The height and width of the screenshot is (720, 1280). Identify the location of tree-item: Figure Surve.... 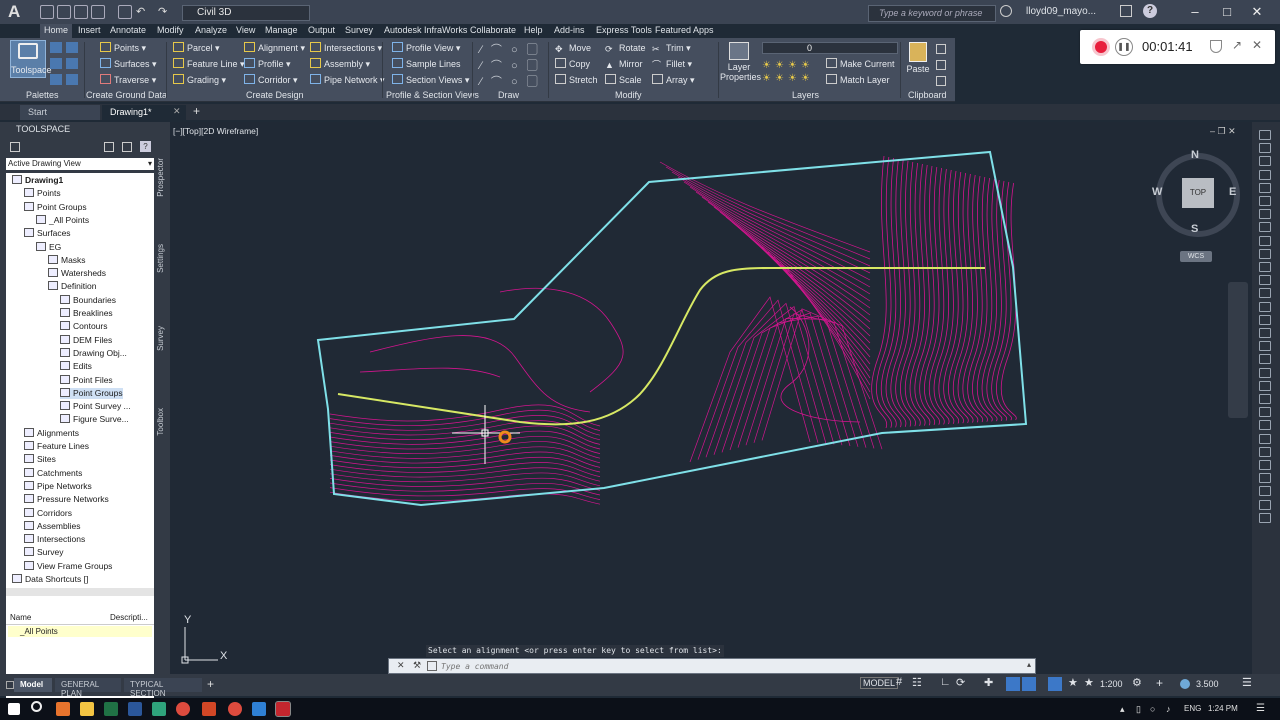
(94, 419).